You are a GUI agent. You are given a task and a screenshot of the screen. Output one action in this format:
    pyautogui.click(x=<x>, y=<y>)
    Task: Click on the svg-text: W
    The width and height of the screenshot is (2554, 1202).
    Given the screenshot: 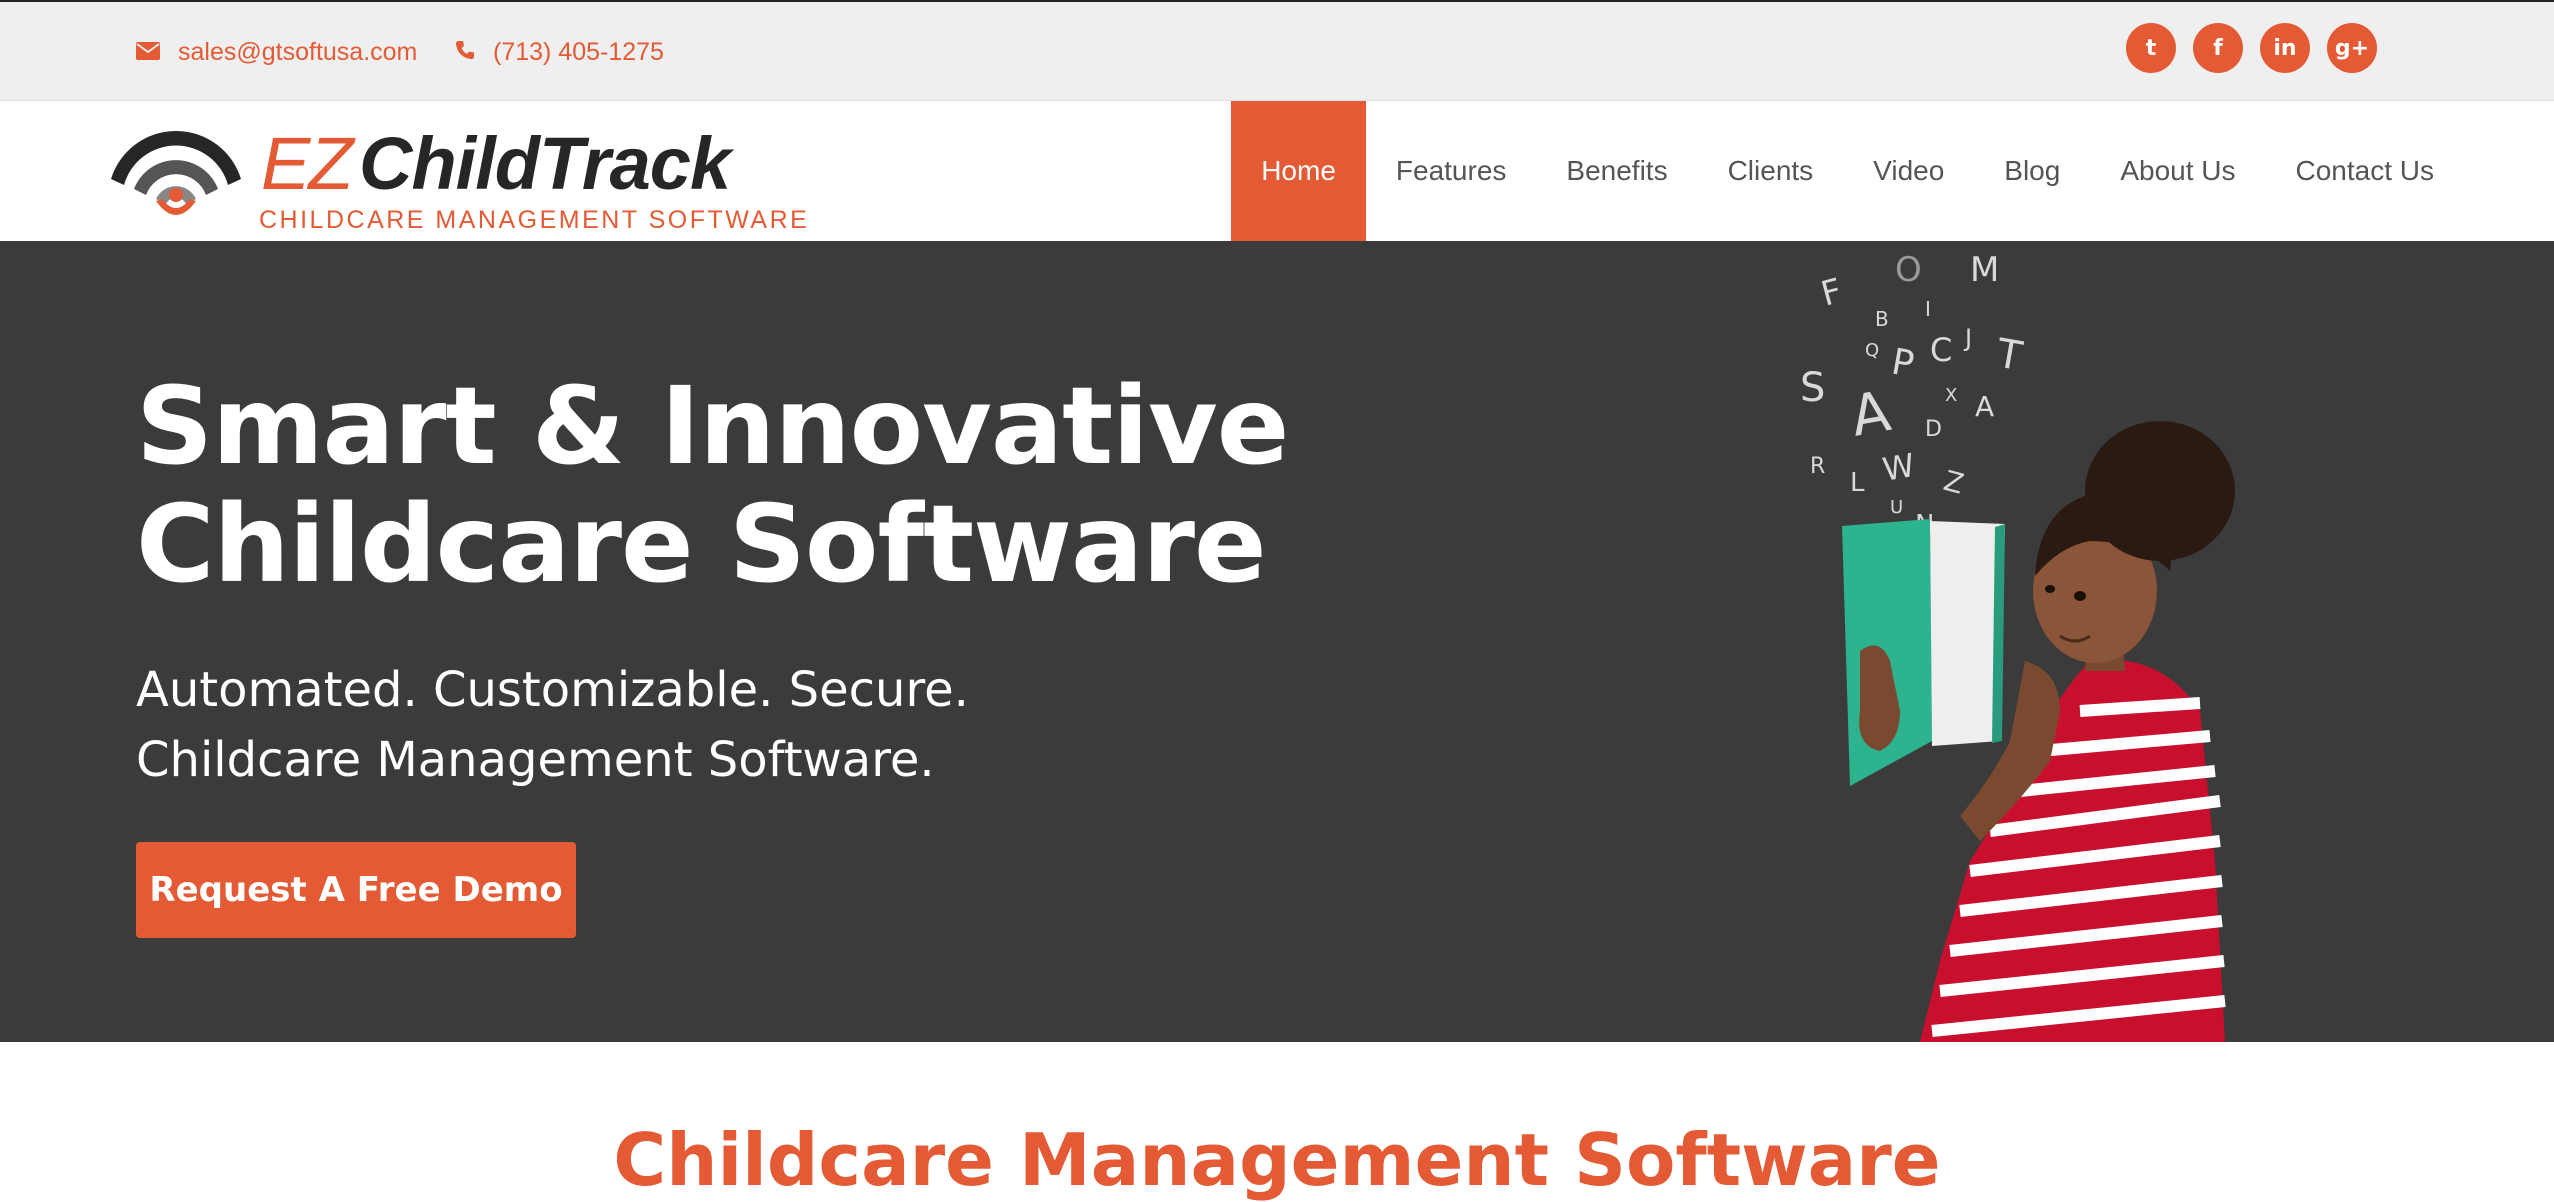 What is the action you would take?
    pyautogui.click(x=1899, y=467)
    